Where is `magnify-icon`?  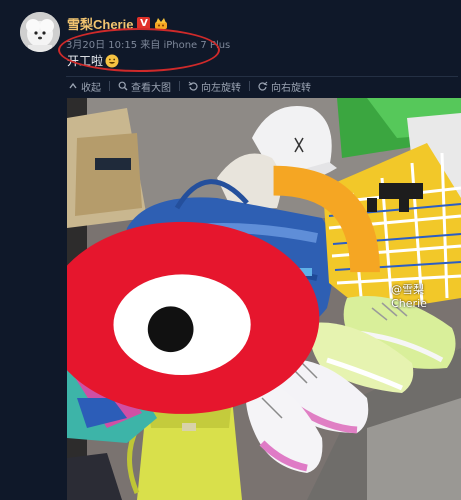 magnify-icon is located at coordinates (123, 86).